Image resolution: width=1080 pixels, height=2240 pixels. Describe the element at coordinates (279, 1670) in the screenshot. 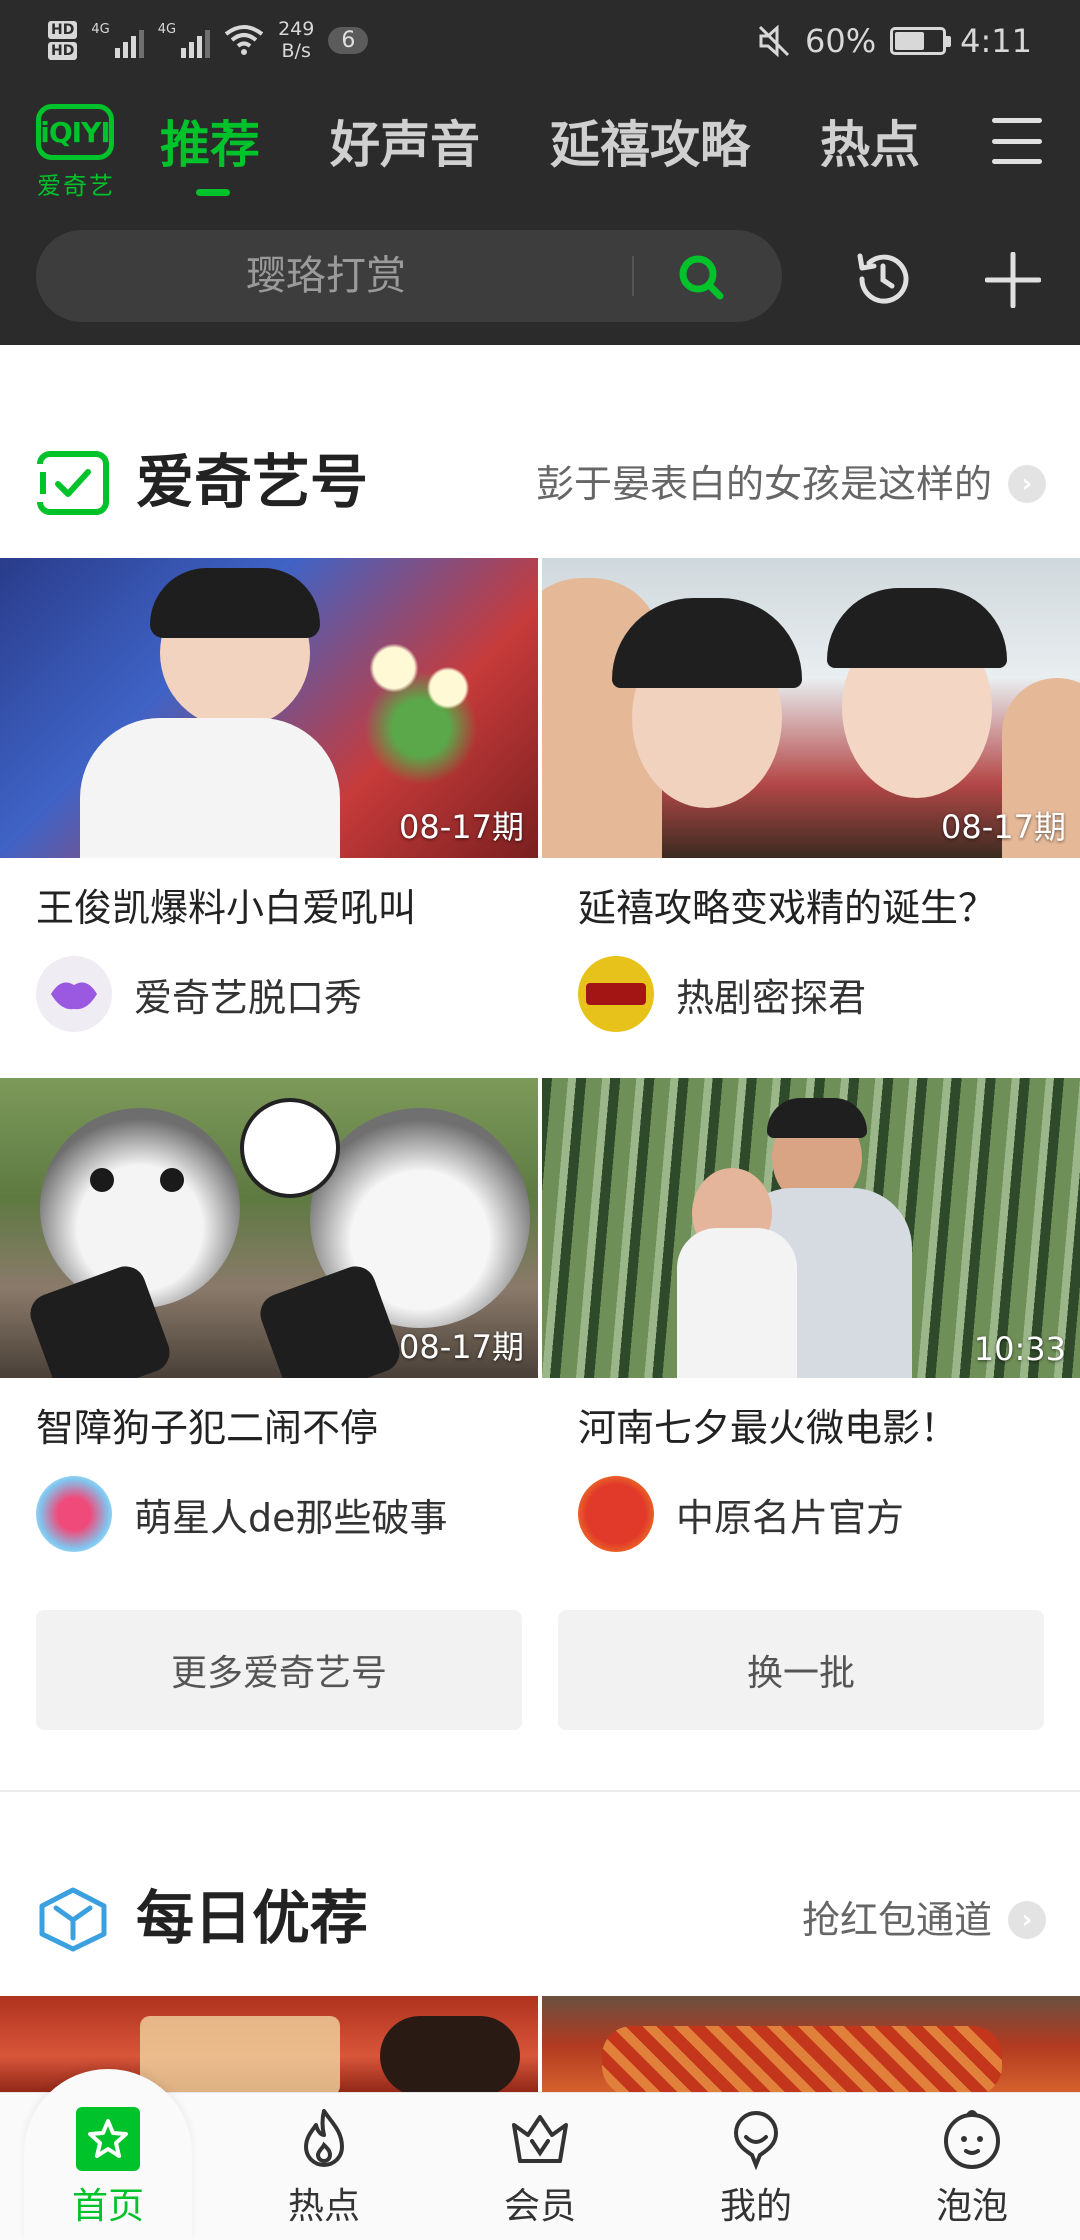

I see `more-iqiyi-hao-button: 更多爱奇艺号` at that location.